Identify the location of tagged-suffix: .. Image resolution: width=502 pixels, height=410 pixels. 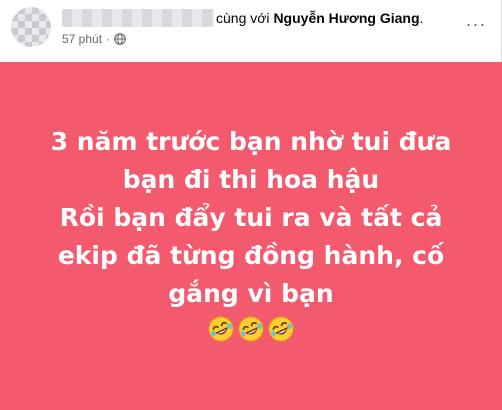
(421, 18).